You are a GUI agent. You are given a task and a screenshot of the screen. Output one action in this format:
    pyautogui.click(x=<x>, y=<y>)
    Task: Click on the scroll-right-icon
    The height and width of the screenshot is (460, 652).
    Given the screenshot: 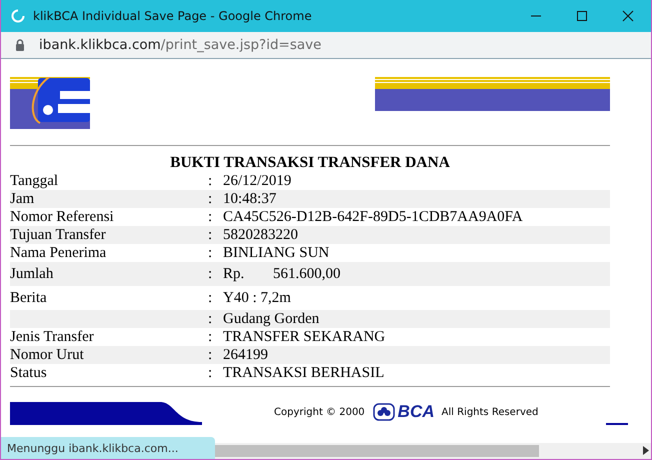 What is the action you would take?
    pyautogui.click(x=646, y=450)
    